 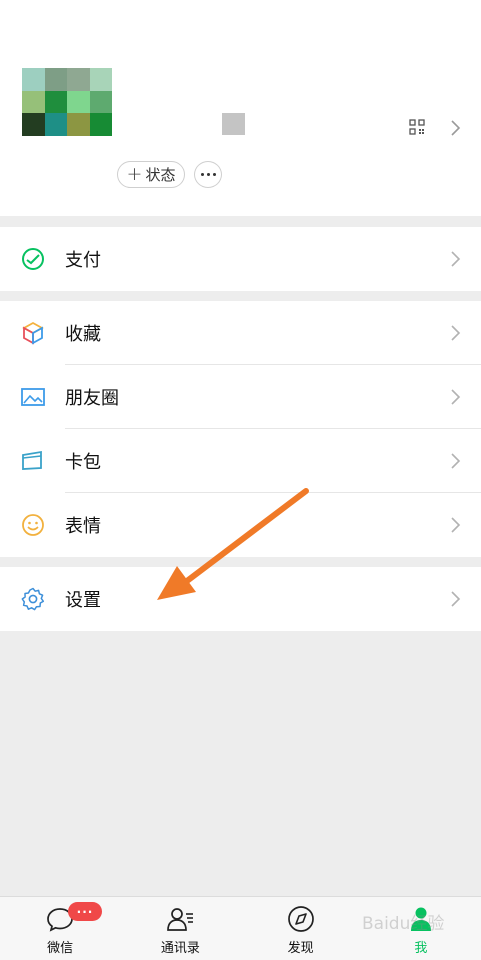 I want to click on gear-icon, so click(x=33, y=599).